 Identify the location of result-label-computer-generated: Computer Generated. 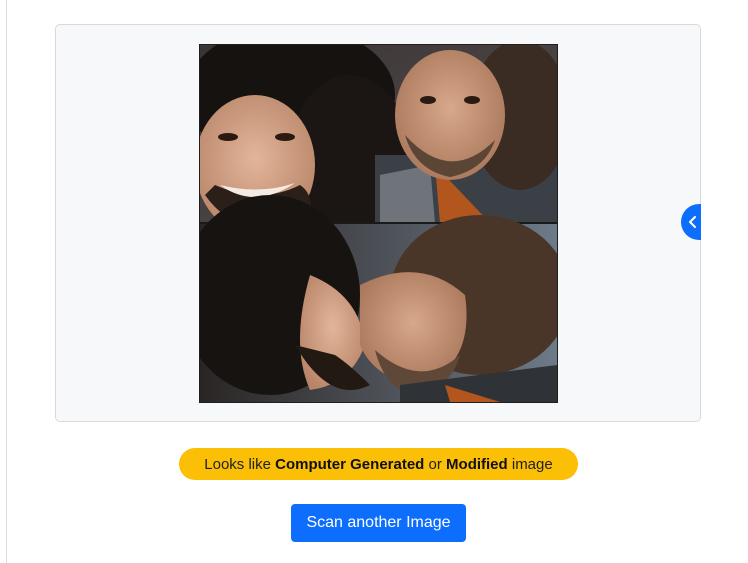
(350, 464).